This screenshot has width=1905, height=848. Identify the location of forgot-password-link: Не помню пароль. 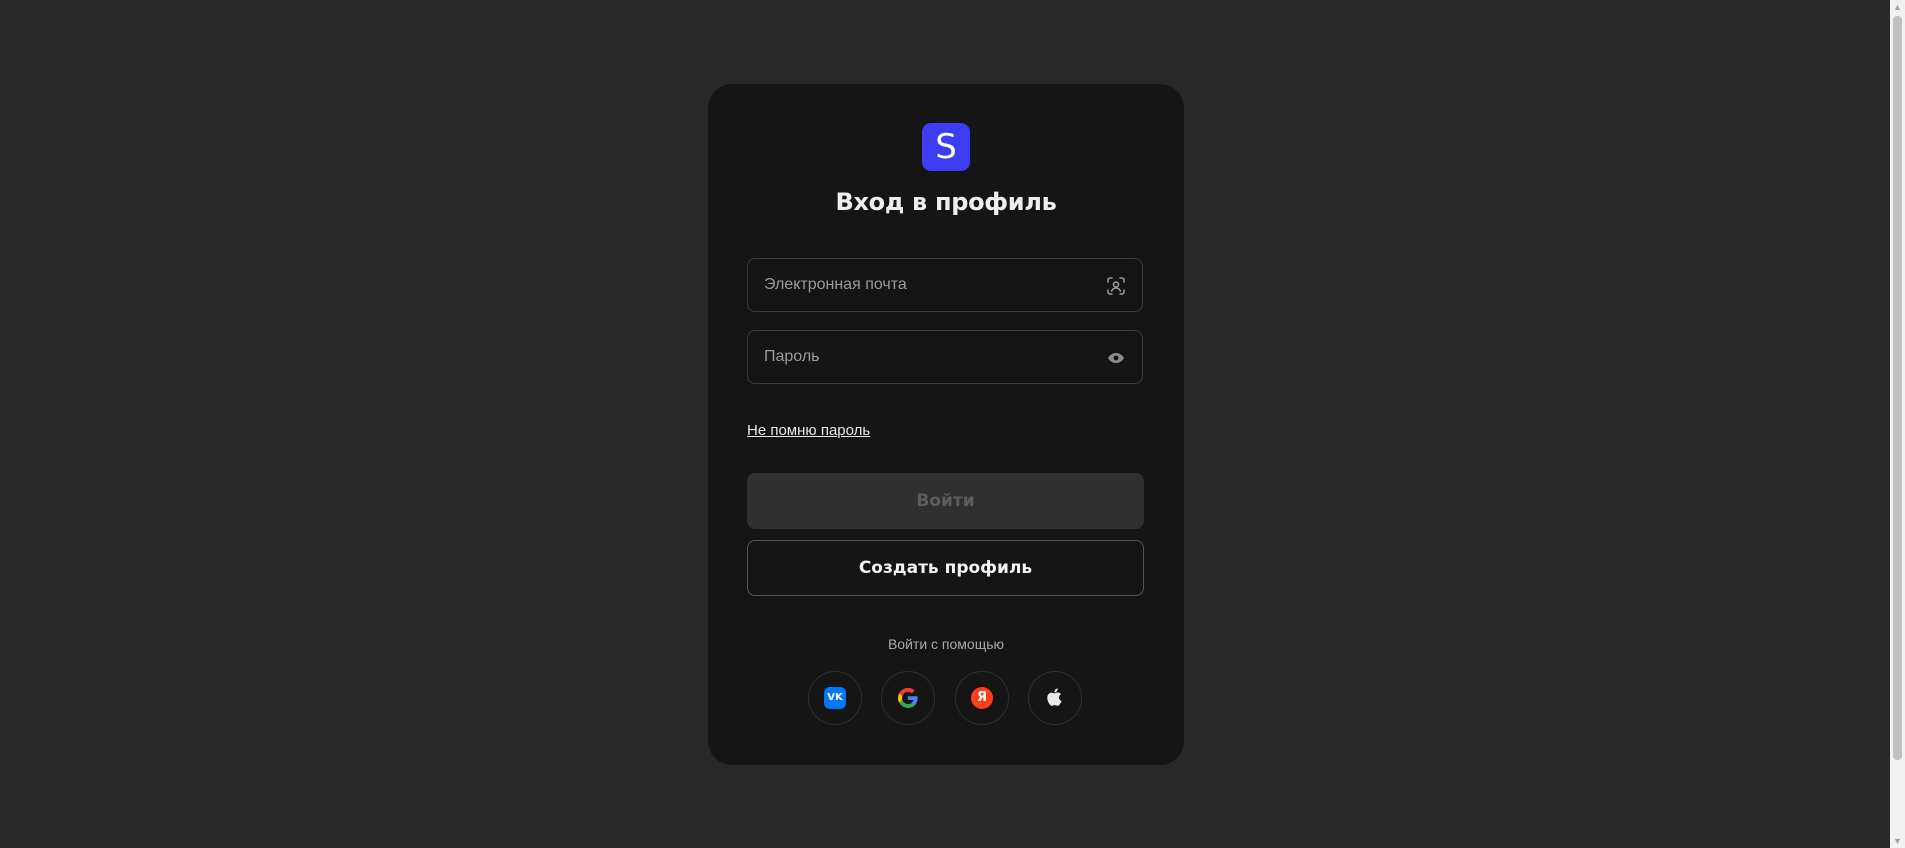
(808, 430).